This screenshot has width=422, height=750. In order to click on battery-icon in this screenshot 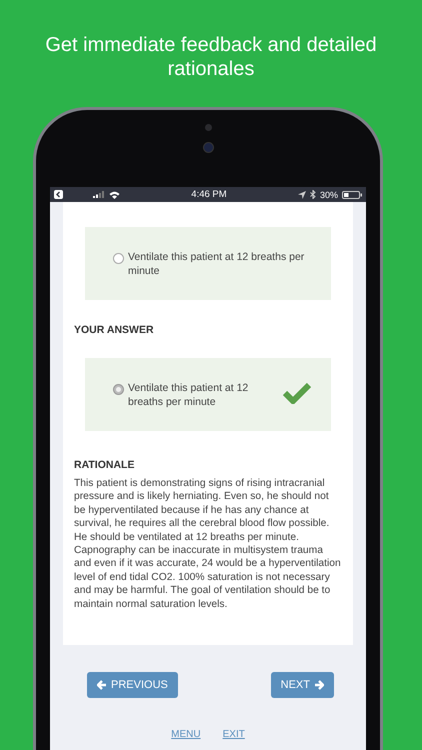, I will do `click(352, 194)`.